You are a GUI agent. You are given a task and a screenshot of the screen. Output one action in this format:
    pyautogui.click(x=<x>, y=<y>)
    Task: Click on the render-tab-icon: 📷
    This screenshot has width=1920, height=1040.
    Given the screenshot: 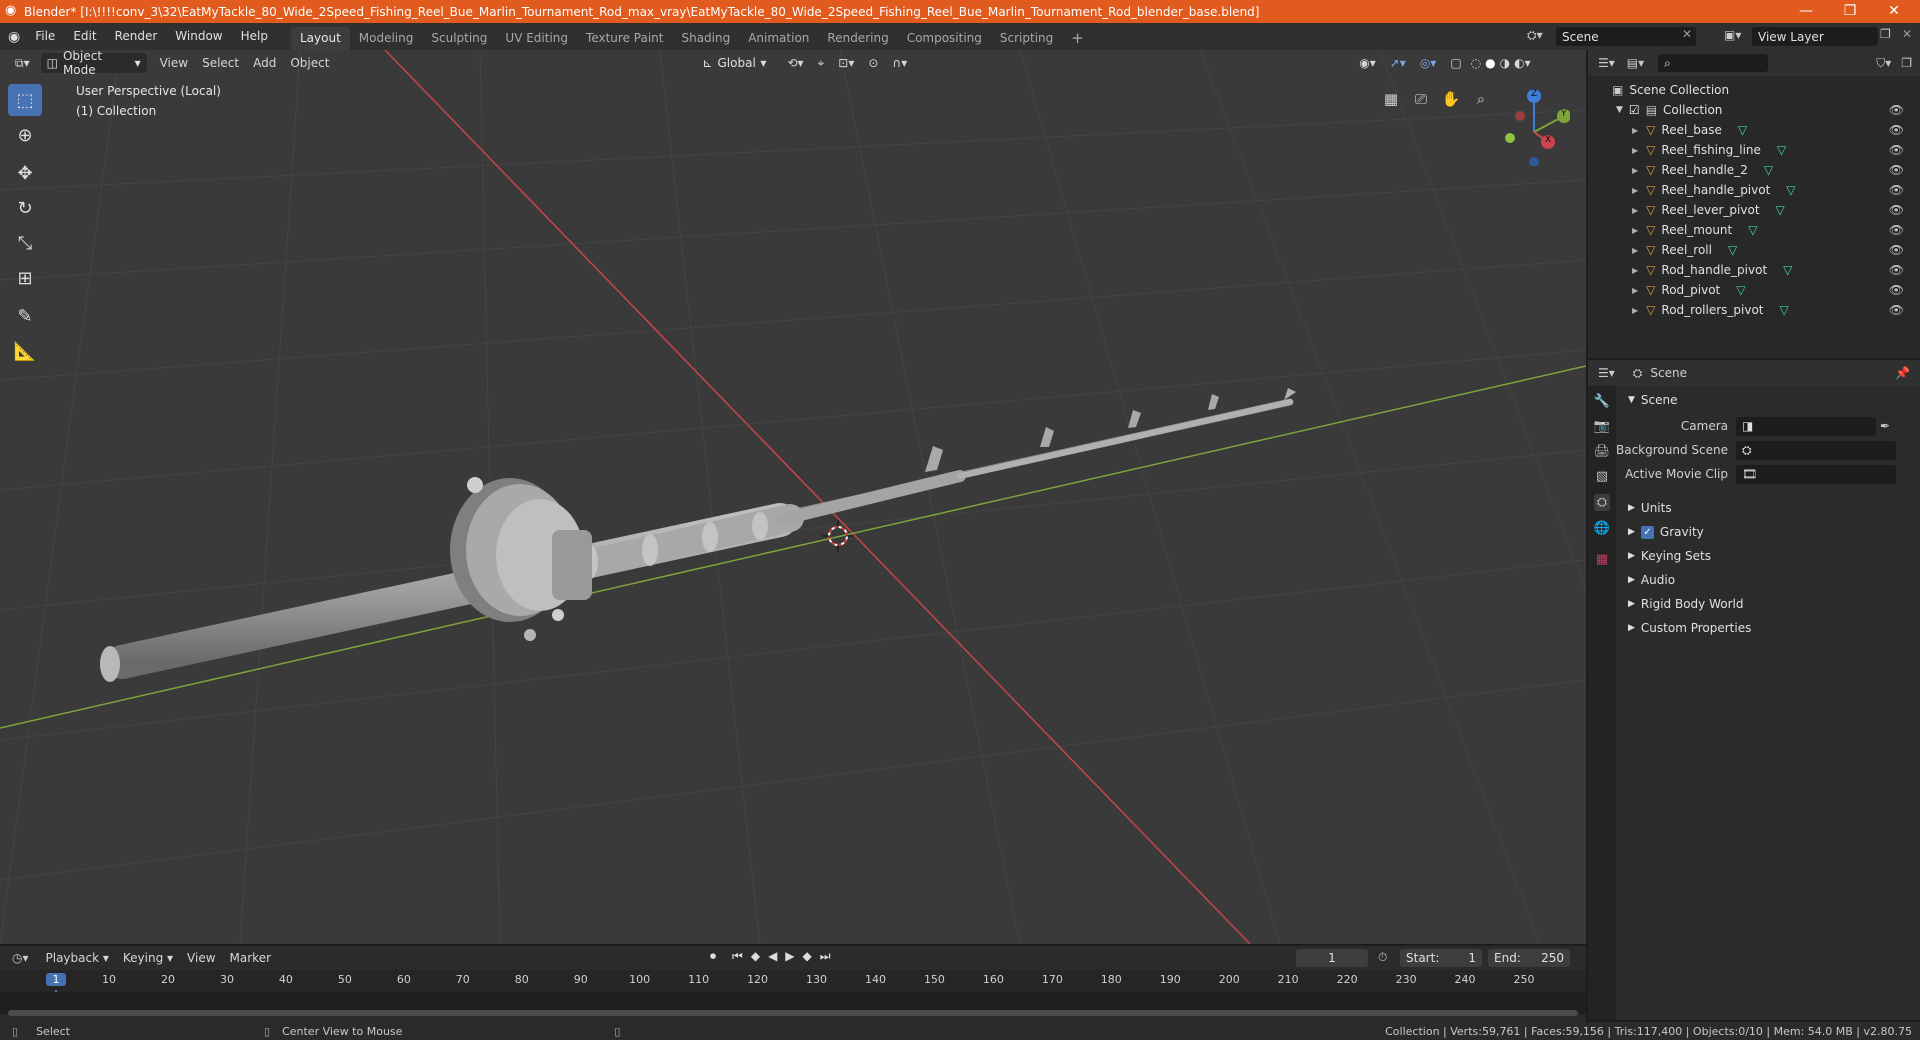 What is the action you would take?
    pyautogui.click(x=1602, y=426)
    